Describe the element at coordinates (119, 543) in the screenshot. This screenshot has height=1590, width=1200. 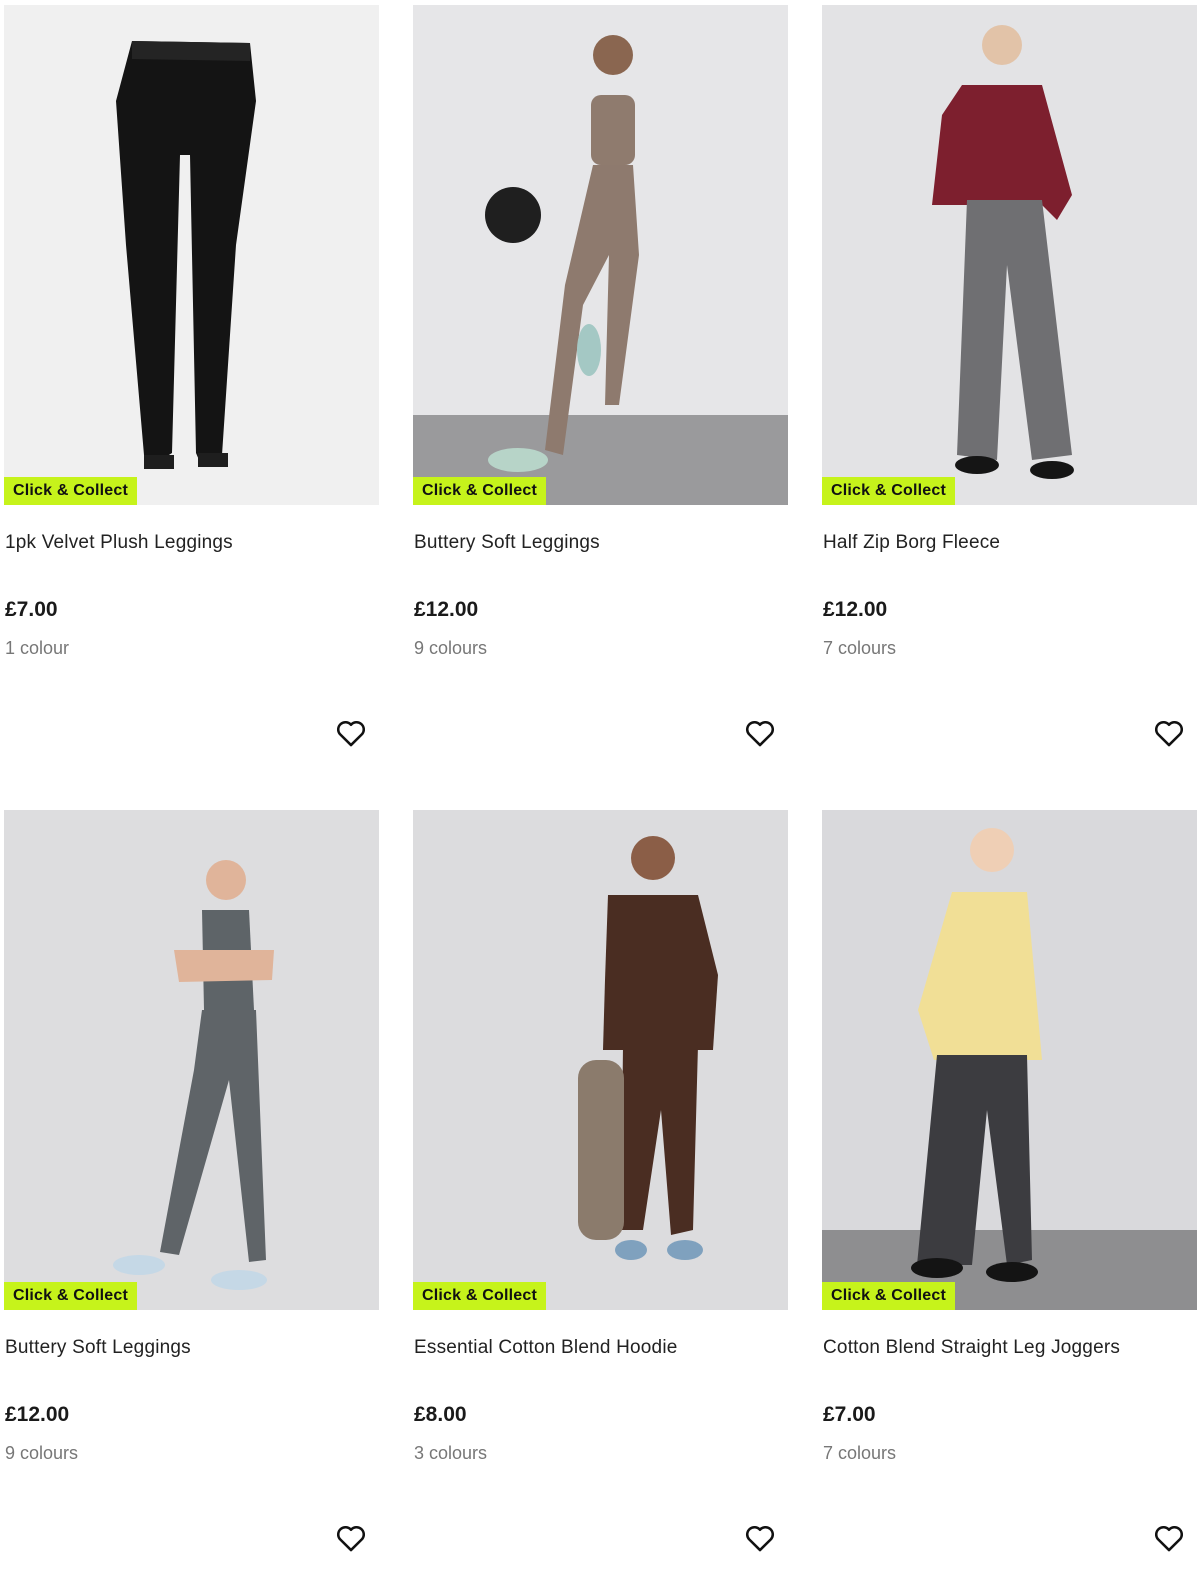
I see `product-name: 1pk Velvet Plush Leggings` at that location.